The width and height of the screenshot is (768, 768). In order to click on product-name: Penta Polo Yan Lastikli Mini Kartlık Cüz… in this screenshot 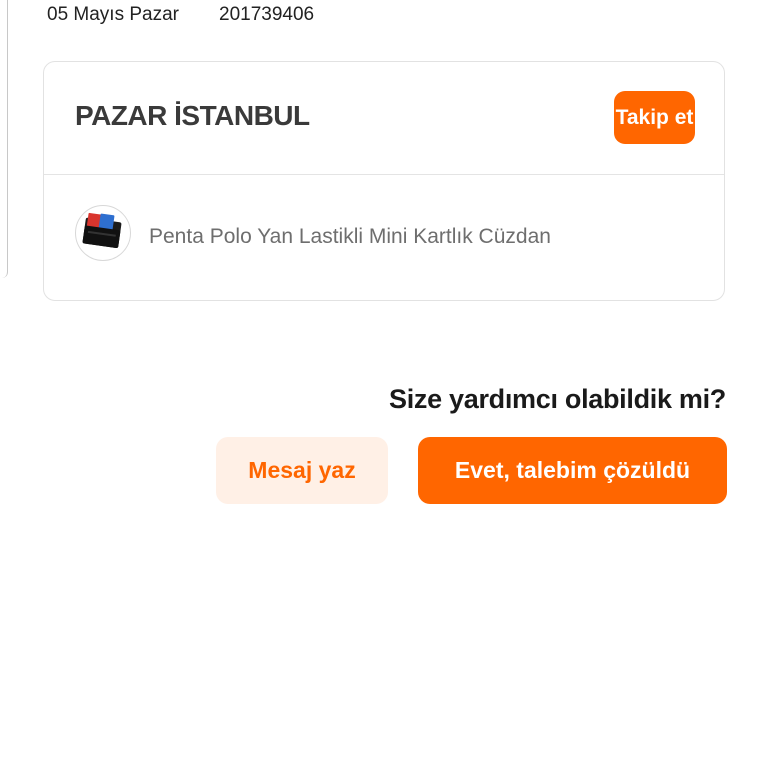, I will do `click(350, 236)`.